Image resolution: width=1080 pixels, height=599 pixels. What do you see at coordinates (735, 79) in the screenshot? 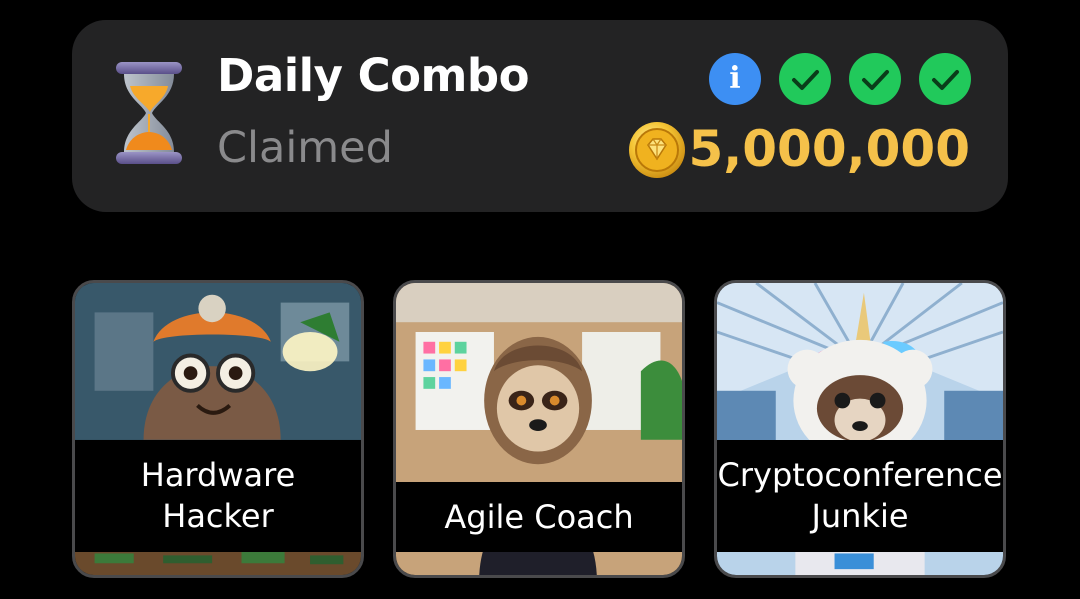
I see `info-icon: i` at bounding box center [735, 79].